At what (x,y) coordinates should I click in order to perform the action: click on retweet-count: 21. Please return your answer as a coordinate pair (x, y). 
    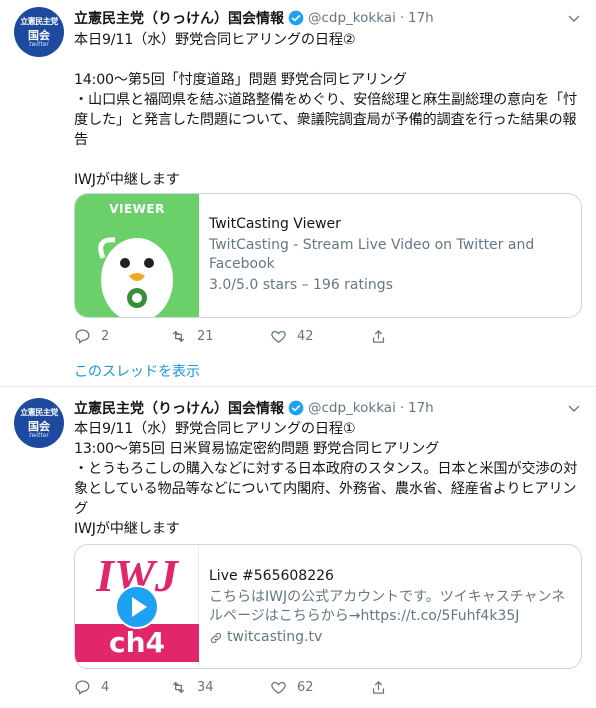
    Looking at the image, I should click on (205, 336).